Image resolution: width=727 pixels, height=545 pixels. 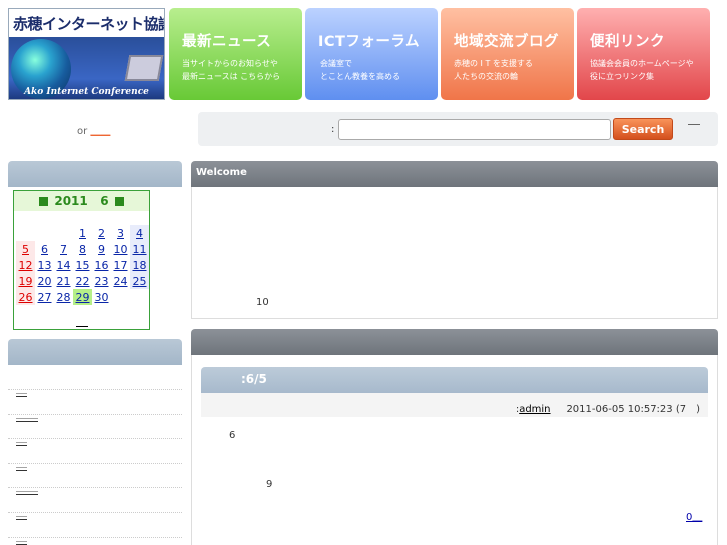 What do you see at coordinates (474, 129) in the screenshot?
I see `search-input` at bounding box center [474, 129].